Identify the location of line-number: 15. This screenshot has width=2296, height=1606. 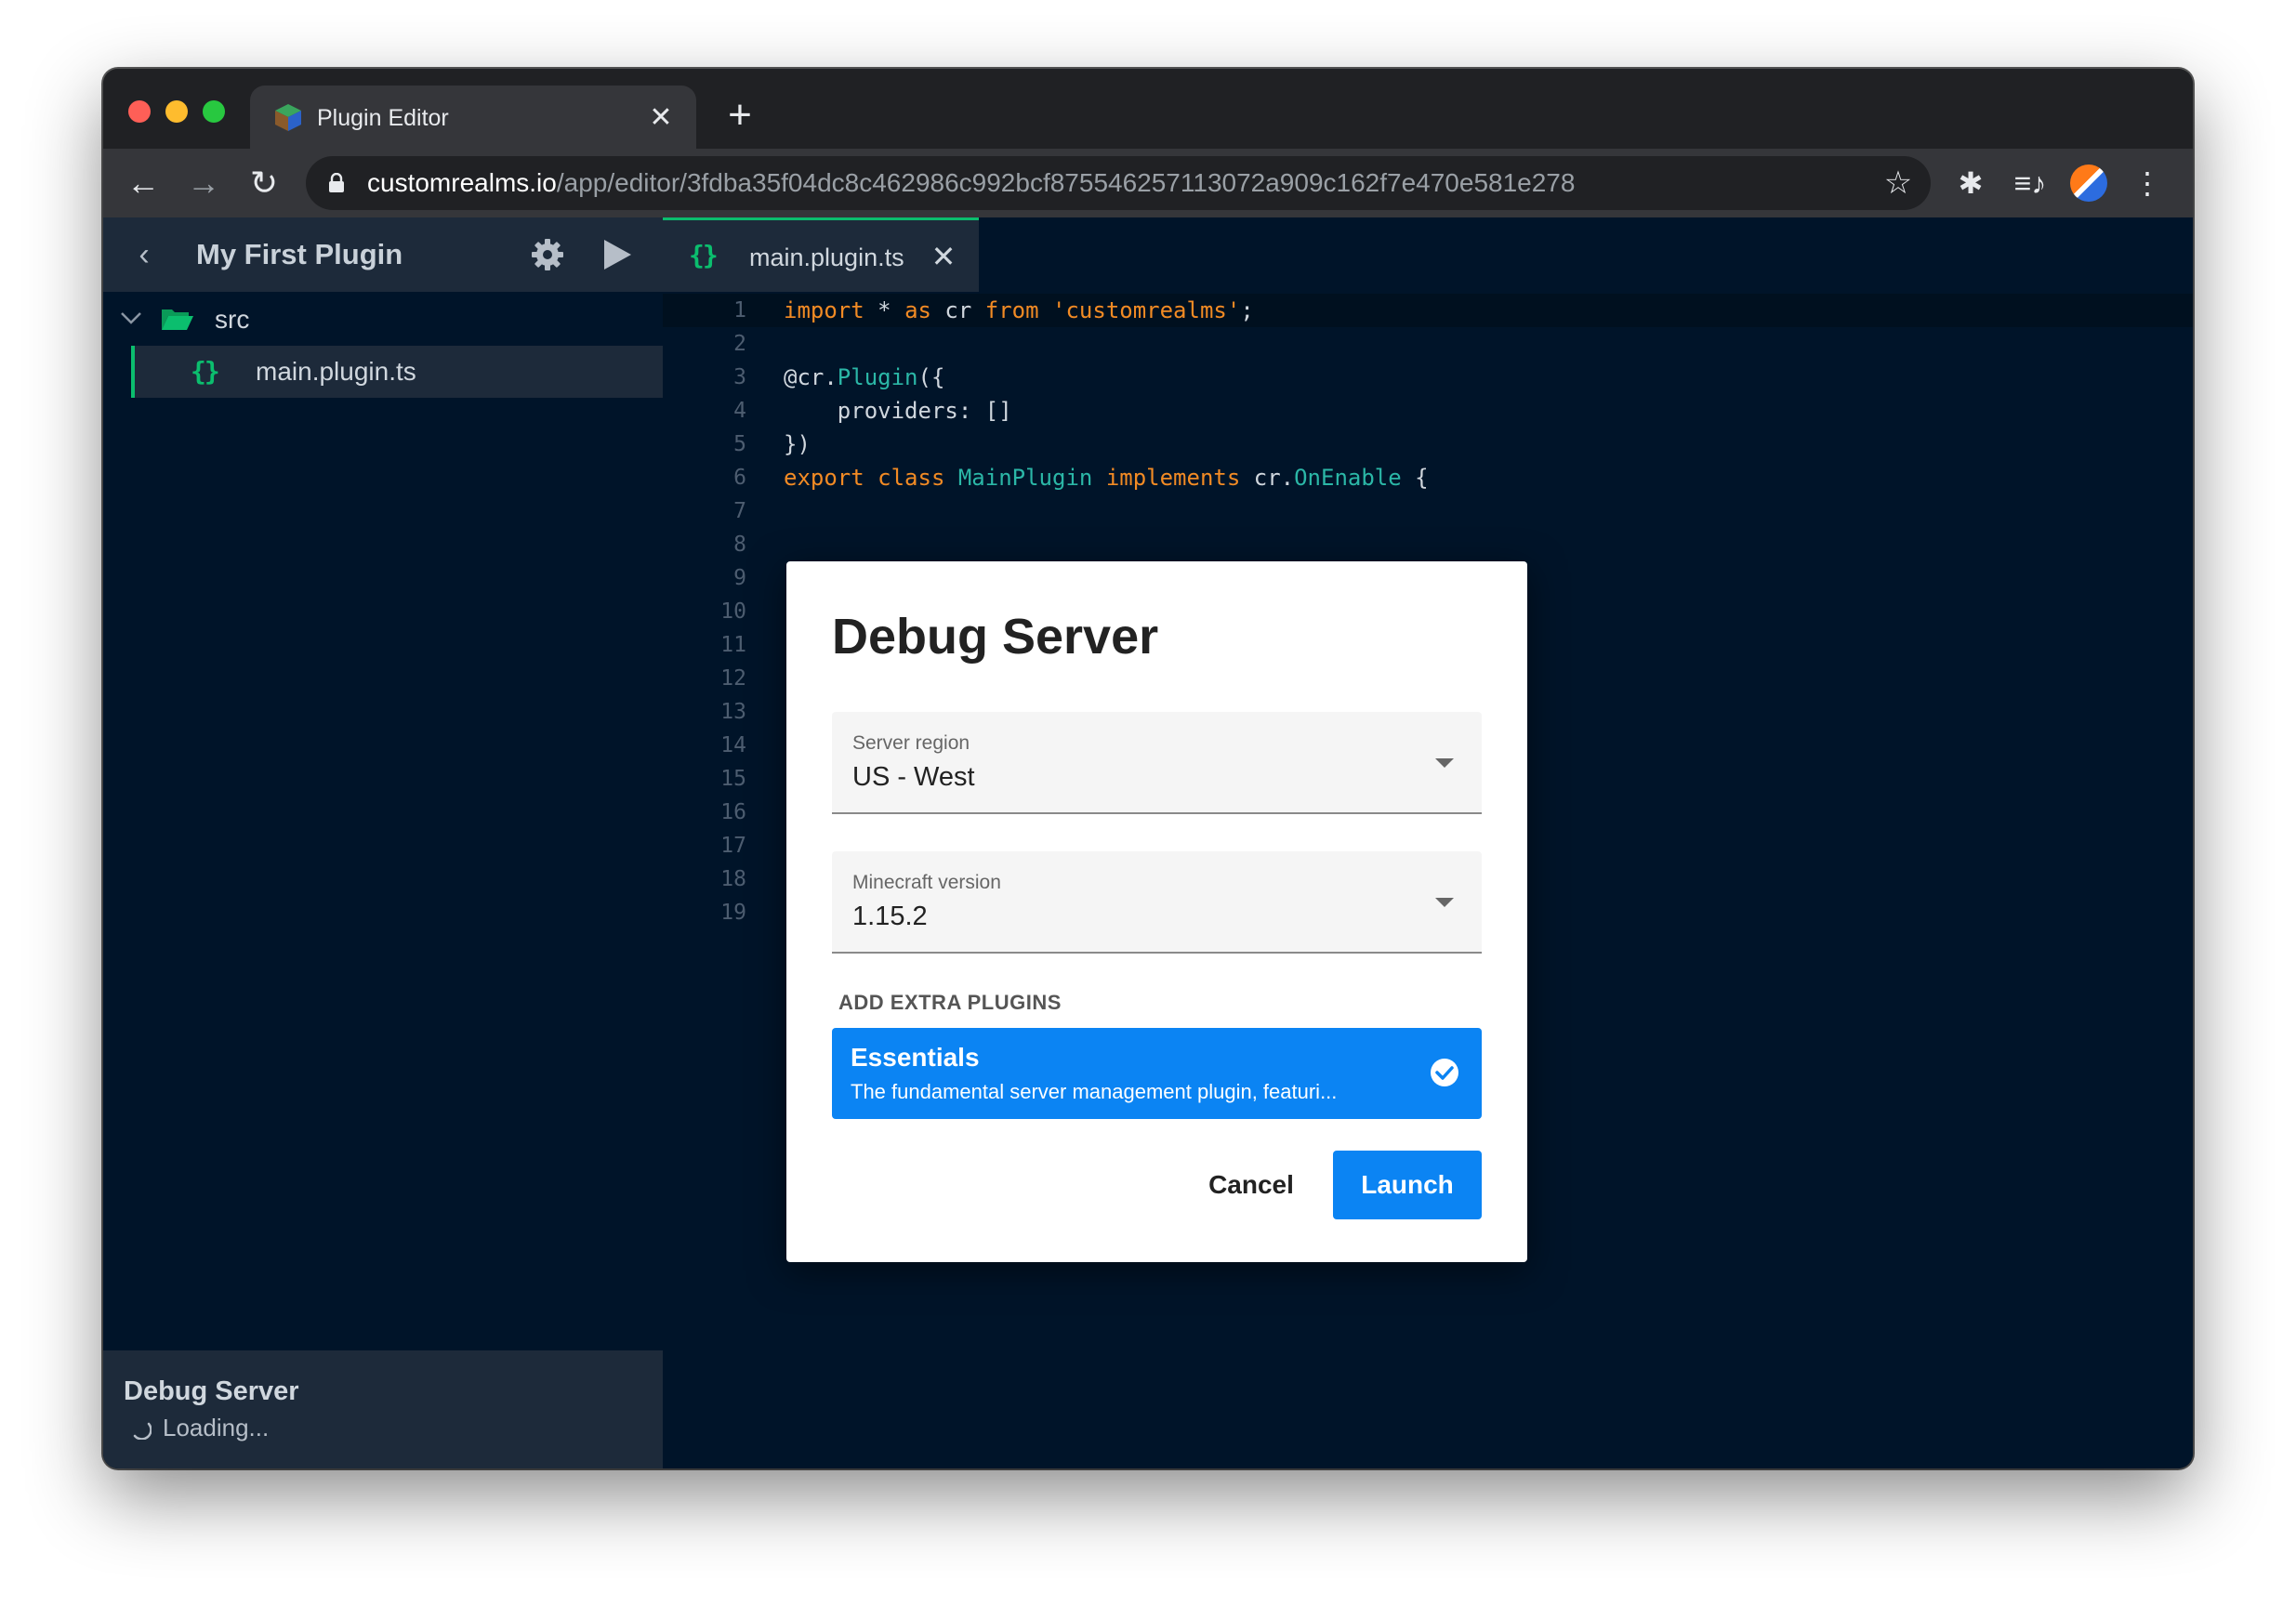
(733, 779).